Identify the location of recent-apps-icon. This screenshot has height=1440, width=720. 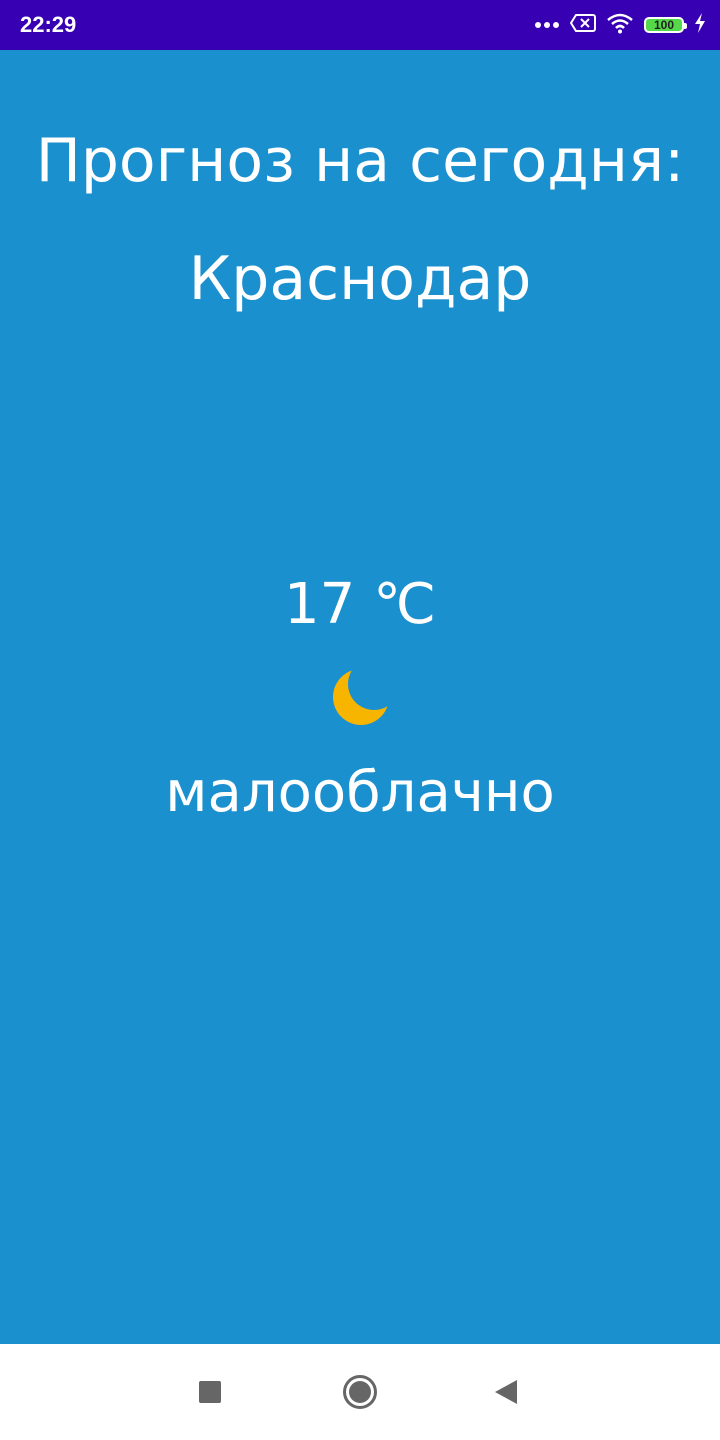
(210, 1392).